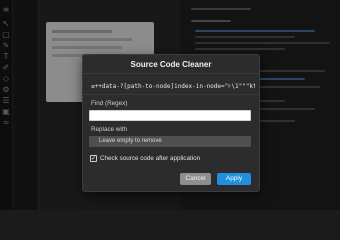 The width and height of the screenshot is (340, 240). Describe the element at coordinates (130, 141) in the screenshot. I see `replace-placeholder: Leave empty to remove` at that location.